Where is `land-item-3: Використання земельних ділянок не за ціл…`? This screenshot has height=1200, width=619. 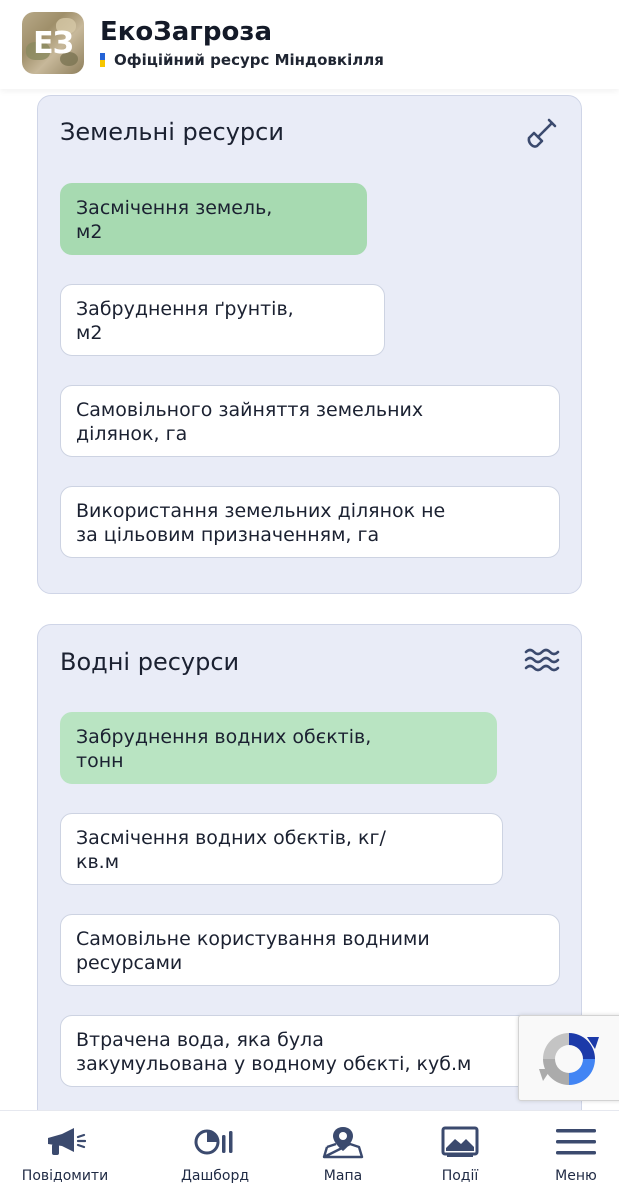 land-item-3: Використання земельних ділянок не за ціл… is located at coordinates (310, 522).